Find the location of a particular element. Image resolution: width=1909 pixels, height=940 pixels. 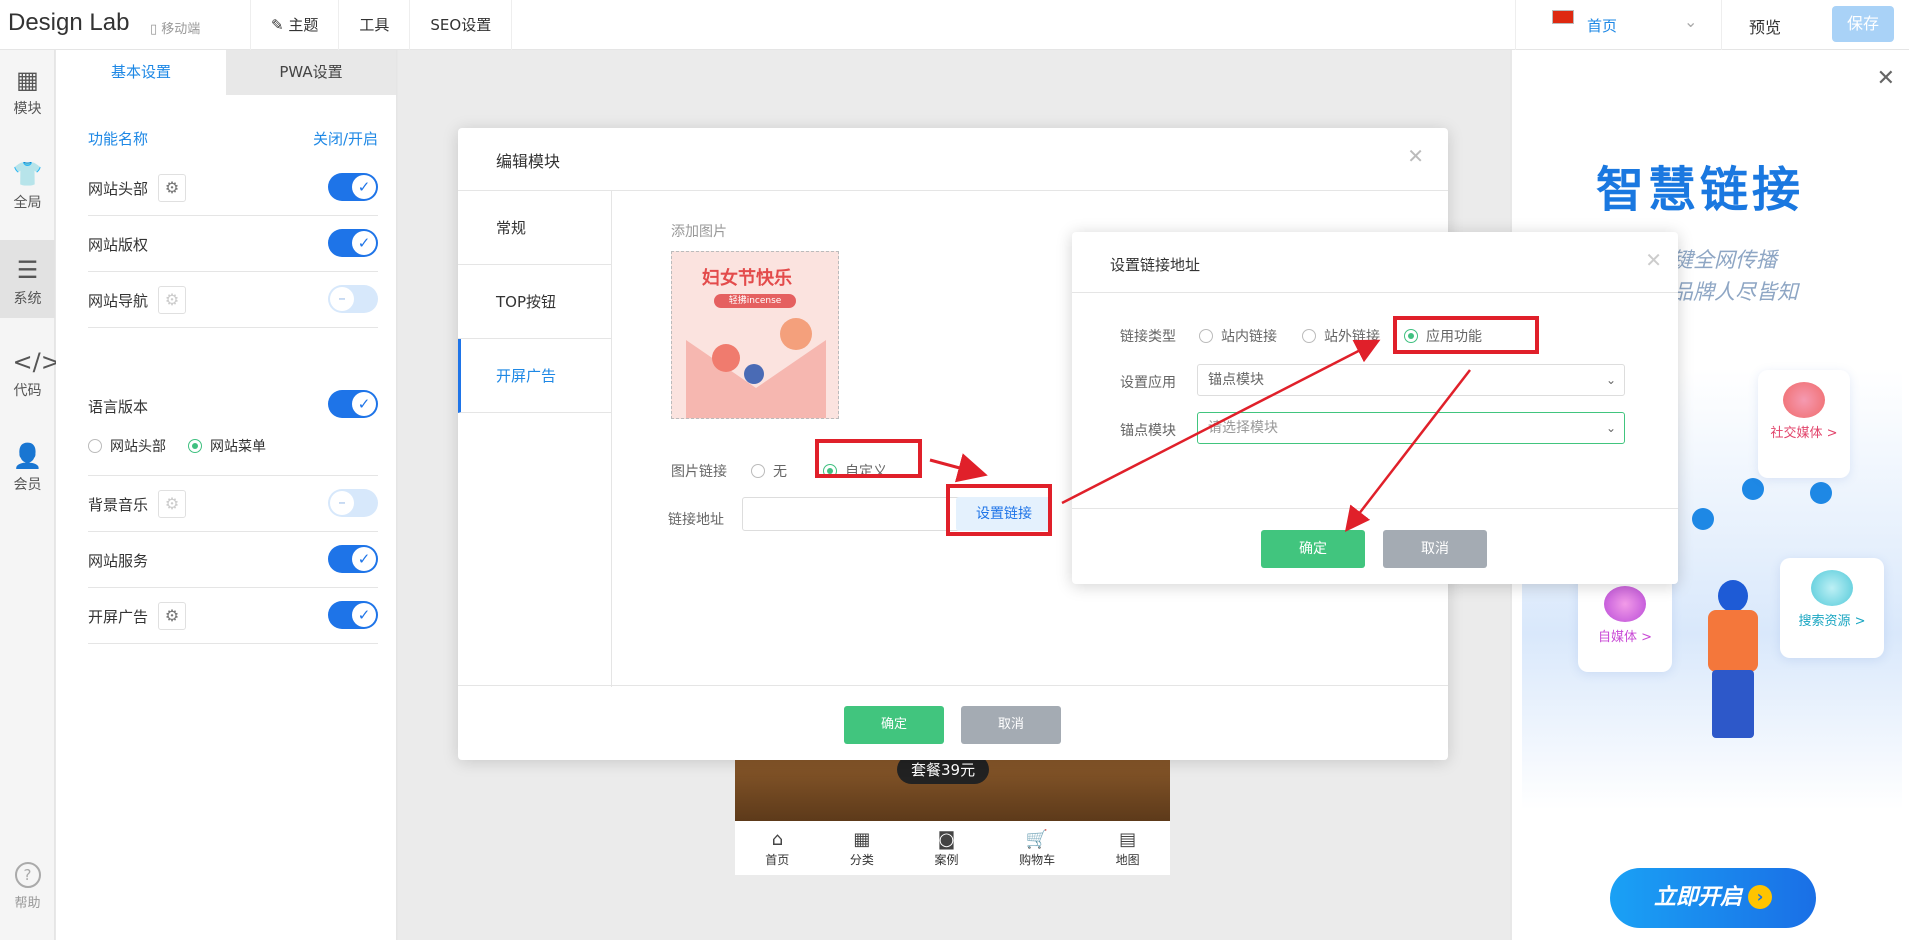

card-social-media: 社交媒体 > is located at coordinates (1804, 424).